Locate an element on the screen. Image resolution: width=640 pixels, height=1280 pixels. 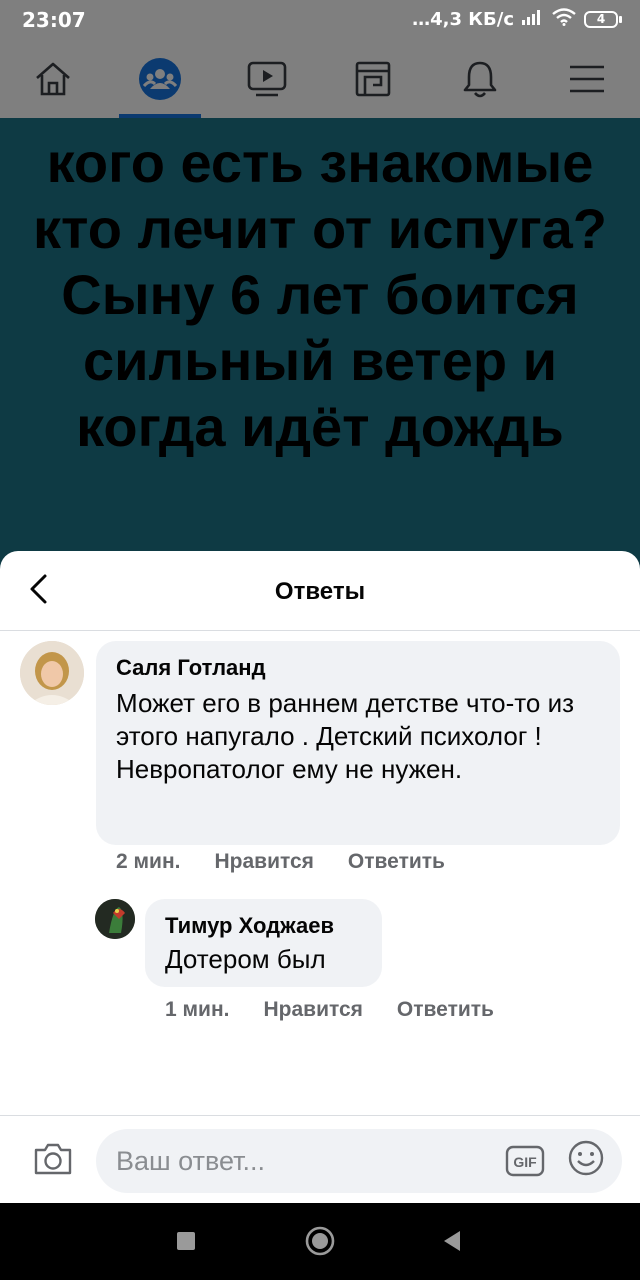
emoji-icon is located at coordinates (586, 1160).